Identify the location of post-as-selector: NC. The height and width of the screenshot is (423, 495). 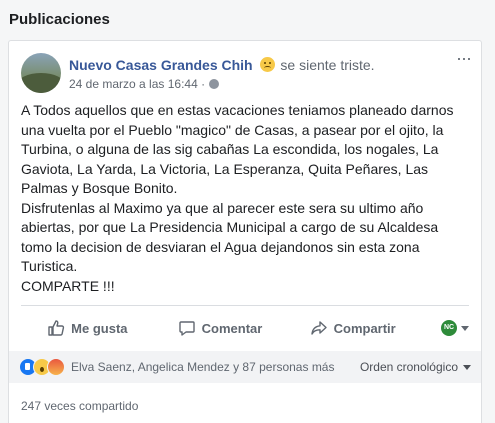
(444, 328).